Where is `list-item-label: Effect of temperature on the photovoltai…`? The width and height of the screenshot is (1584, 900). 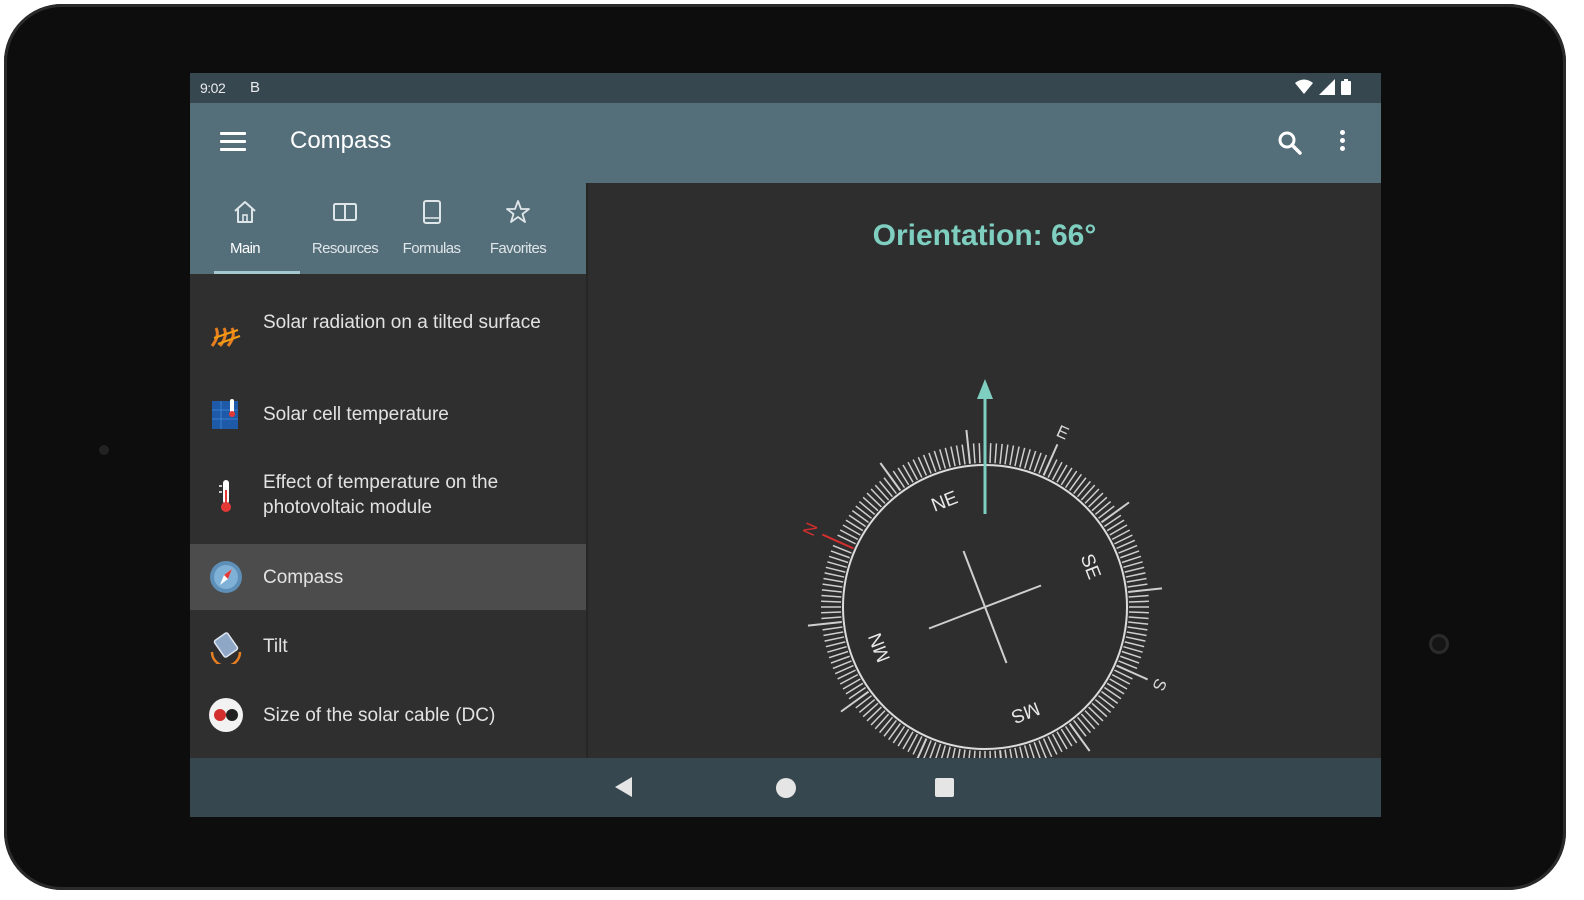
list-item-label: Effect of temperature on the photovoltai… is located at coordinates (381, 495).